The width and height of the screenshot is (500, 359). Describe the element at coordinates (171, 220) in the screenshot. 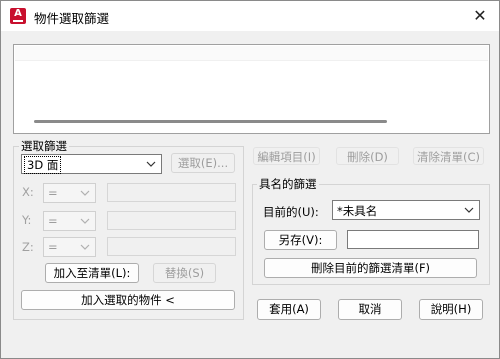

I see `y-value-field` at that location.